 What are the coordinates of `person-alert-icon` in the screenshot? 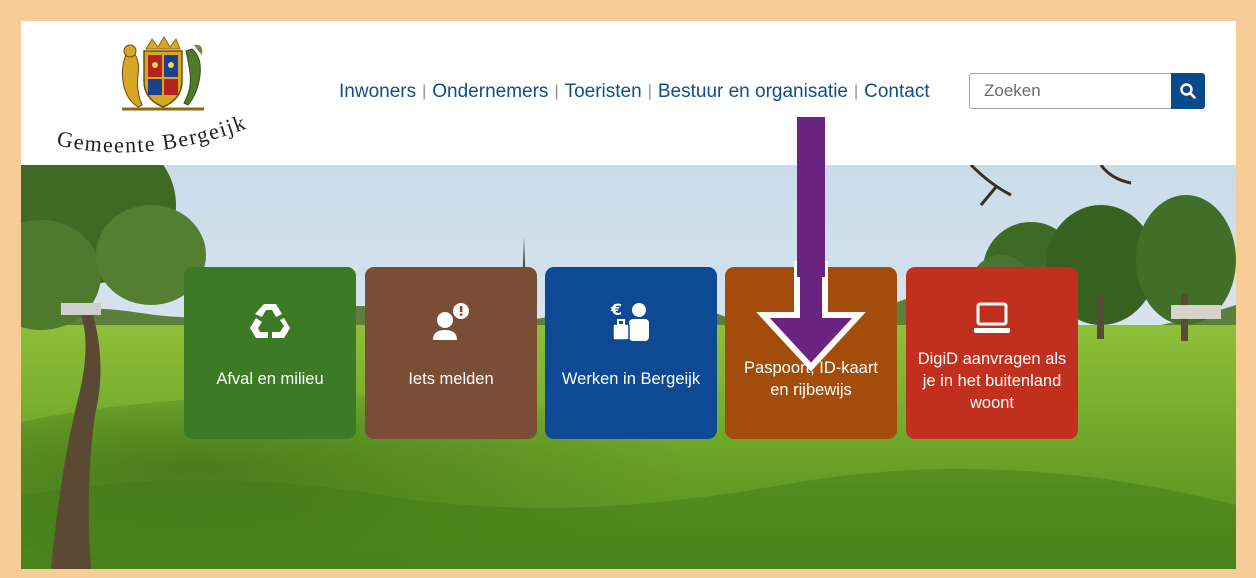 It's located at (451, 321).